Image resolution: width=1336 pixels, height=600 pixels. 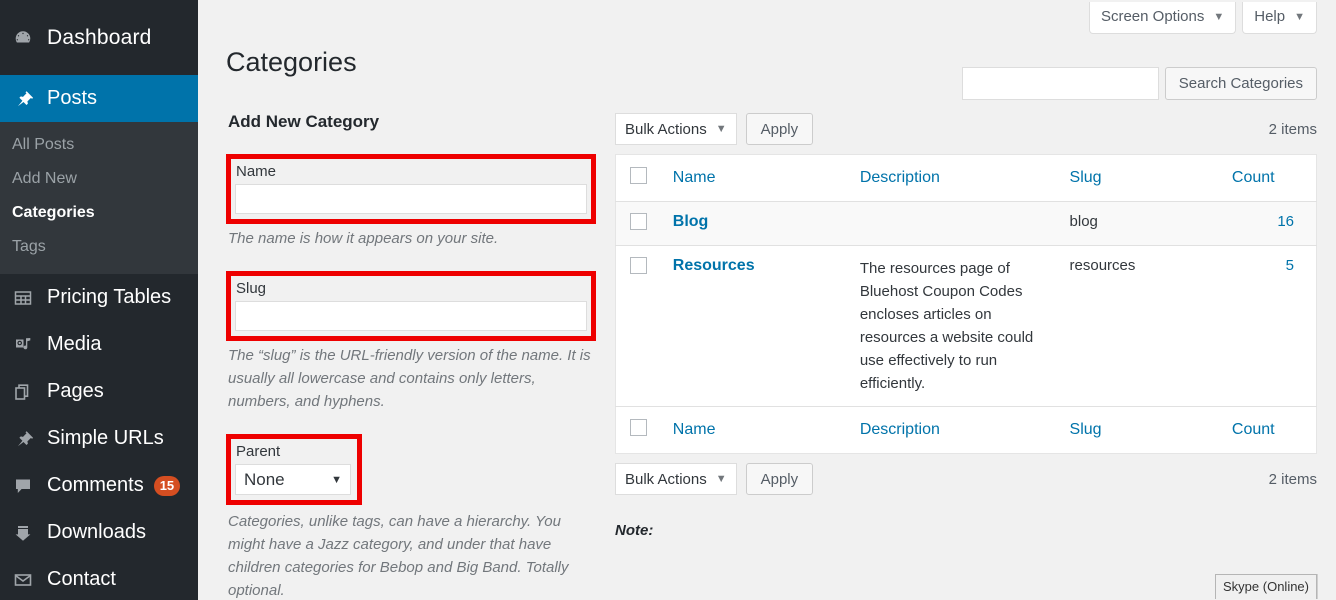 I want to click on name-help-text: The name is how it appears on your site., so click(x=363, y=238).